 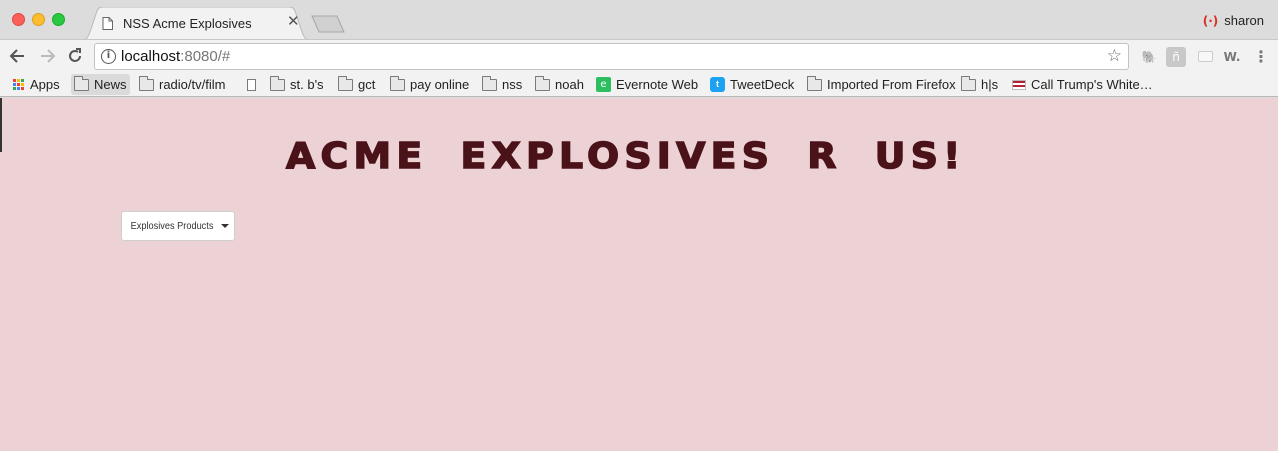 What do you see at coordinates (990, 84) in the screenshot?
I see `bookmark-label: h|s` at bounding box center [990, 84].